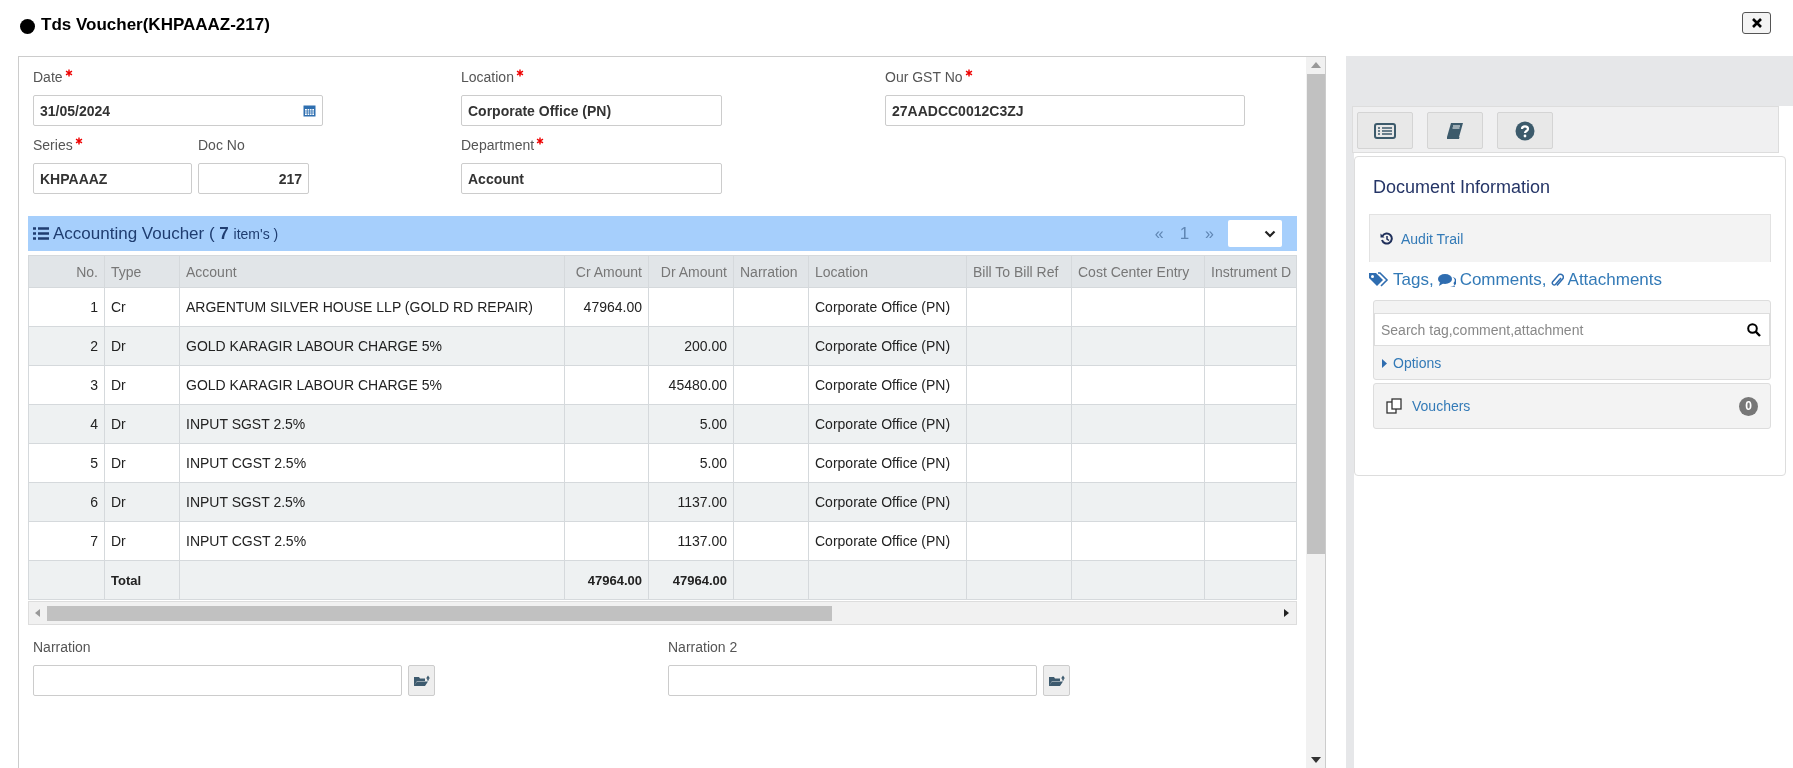 The height and width of the screenshot is (768, 1793). What do you see at coordinates (66, 424) in the screenshot?
I see `table-cell: 4` at bounding box center [66, 424].